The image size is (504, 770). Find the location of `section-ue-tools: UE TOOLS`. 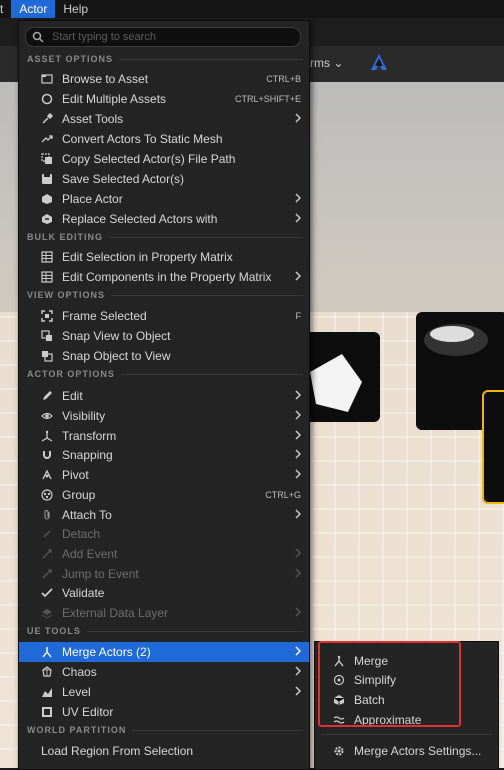

section-ue-tools: UE TOOLS is located at coordinates (164, 631).